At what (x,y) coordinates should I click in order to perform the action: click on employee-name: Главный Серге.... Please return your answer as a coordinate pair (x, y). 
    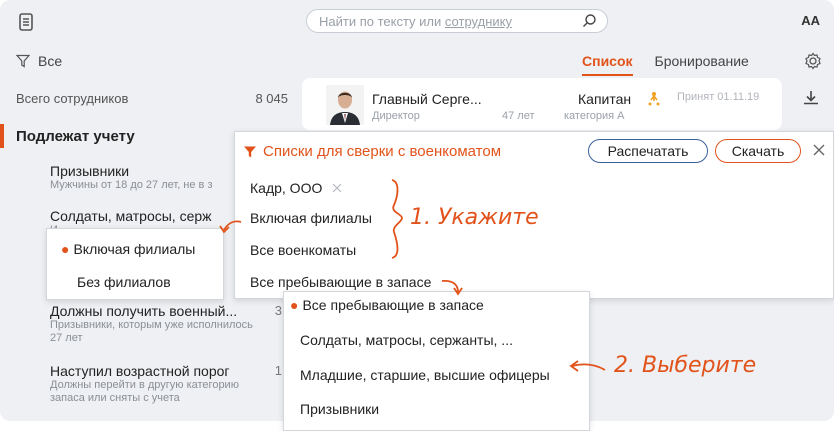
    Looking at the image, I should click on (427, 99).